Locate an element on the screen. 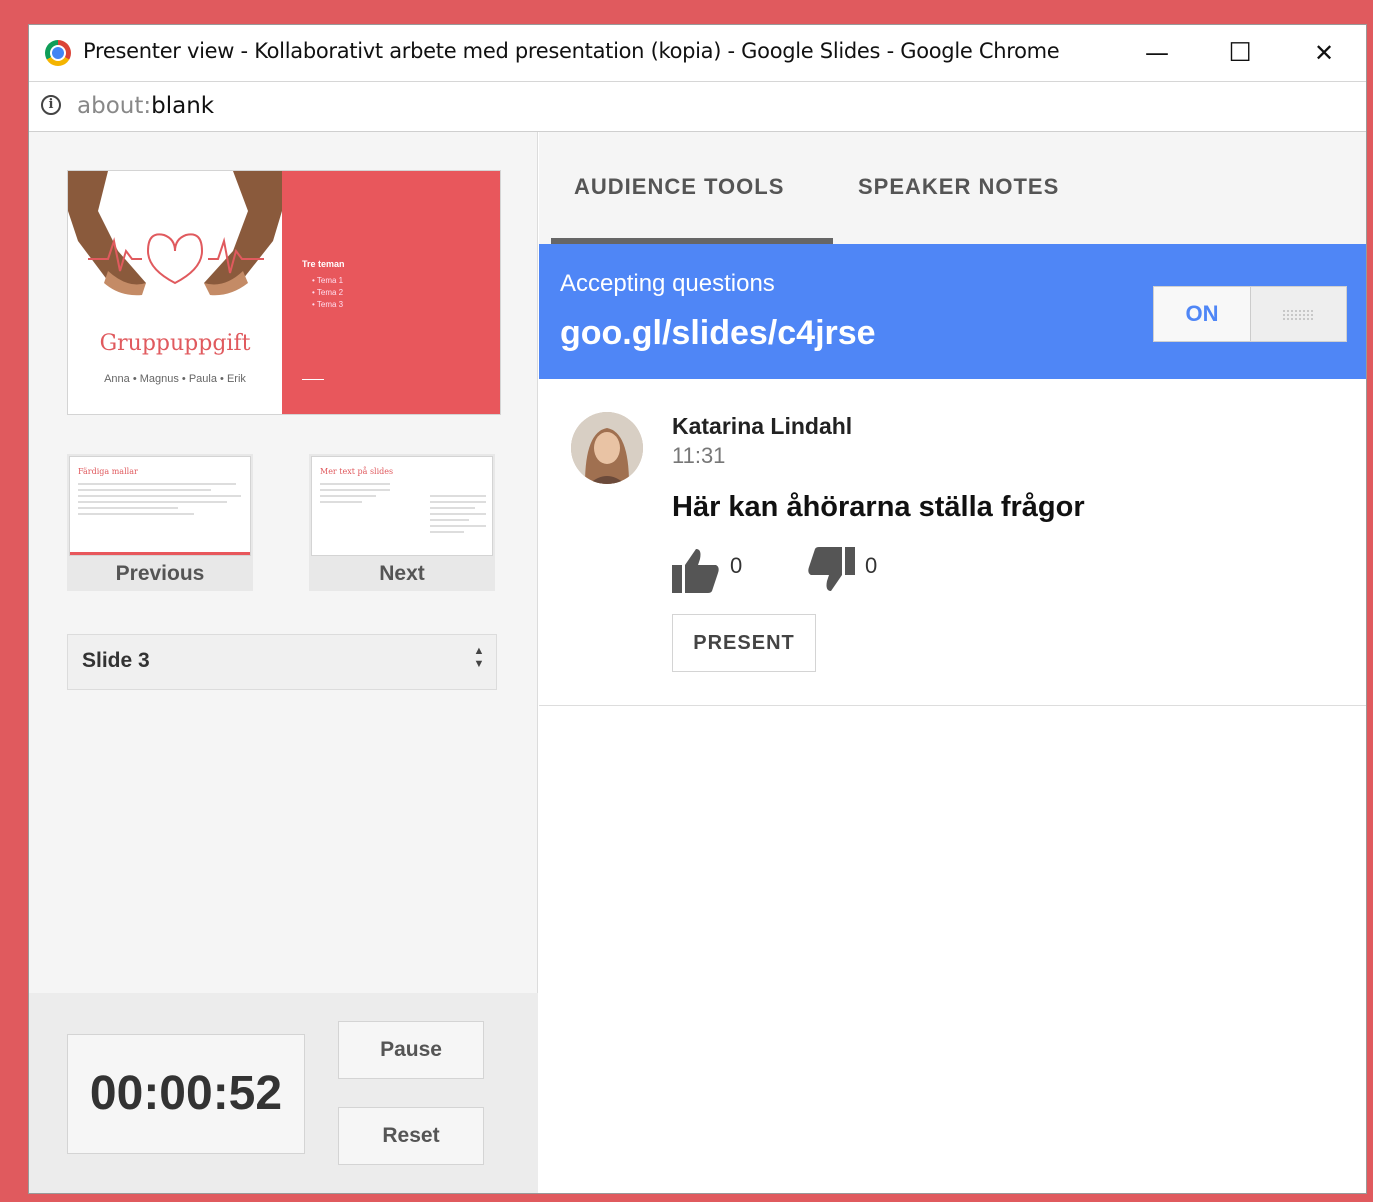 Image resolution: width=1373 pixels, height=1202 pixels. like-button: 0 is located at coordinates (717, 571).